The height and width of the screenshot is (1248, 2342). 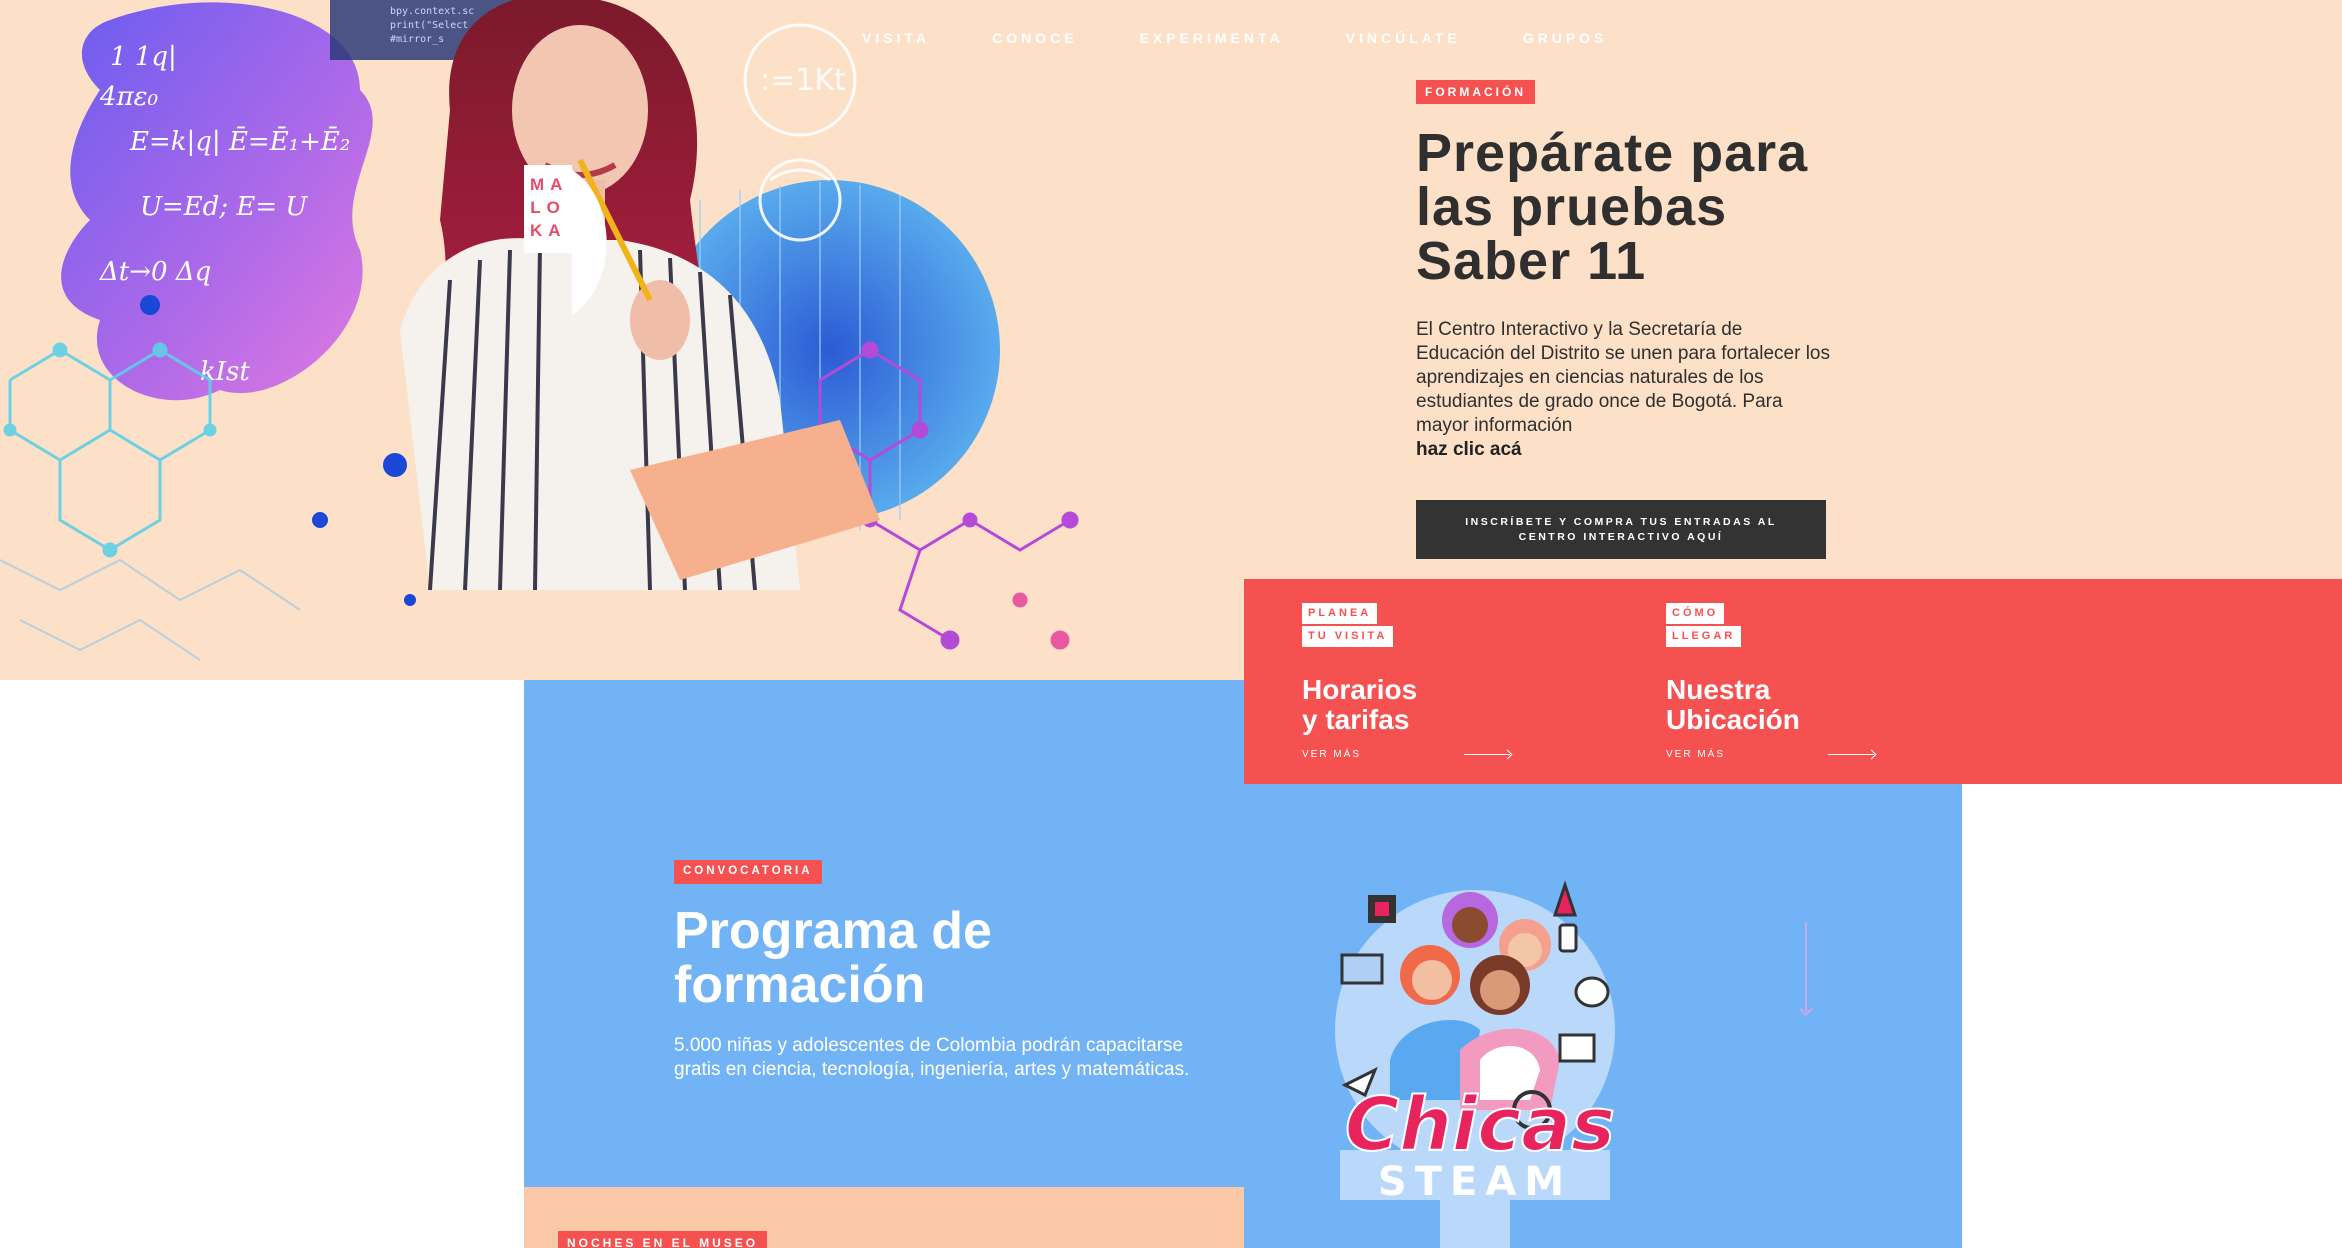 What do you see at coordinates (748, 872) in the screenshot?
I see `program-tag: CONVOCATORIA` at bounding box center [748, 872].